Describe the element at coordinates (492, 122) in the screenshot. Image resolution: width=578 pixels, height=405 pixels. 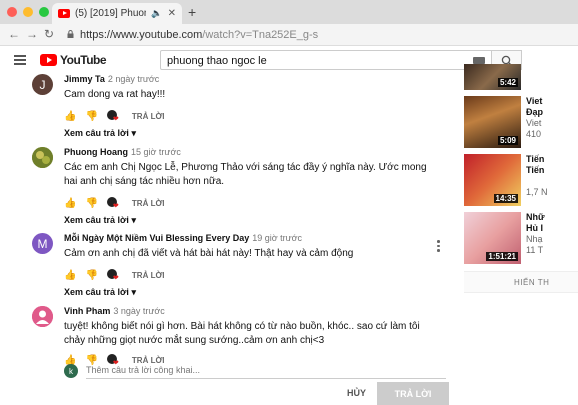
I see `video-thumbnail: 5:09` at that location.